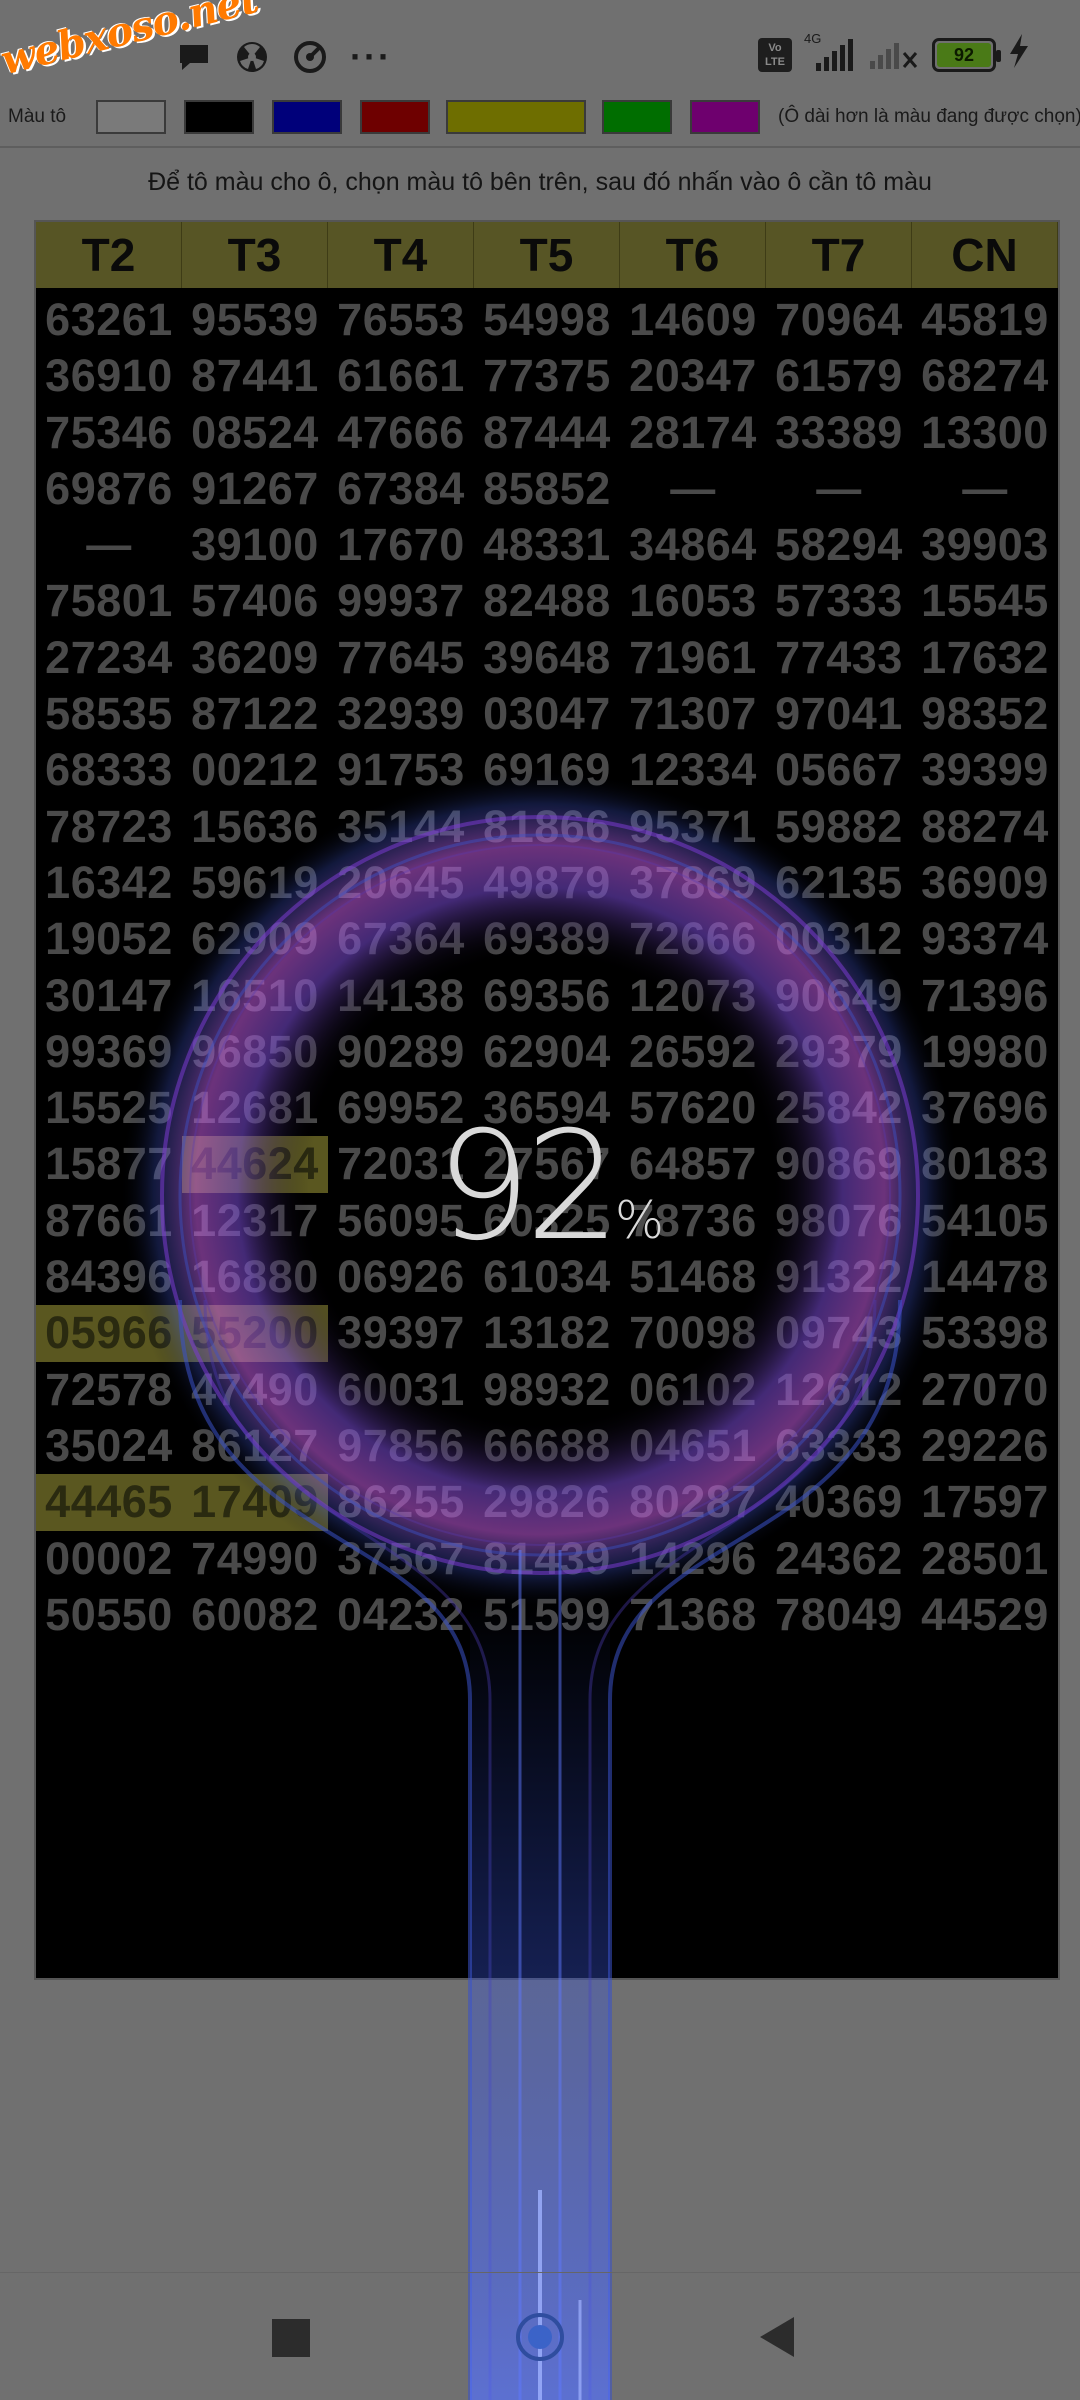 Image resolution: width=1080 pixels, height=2400 pixels. I want to click on table-cell: 39397, so click(401, 1333).